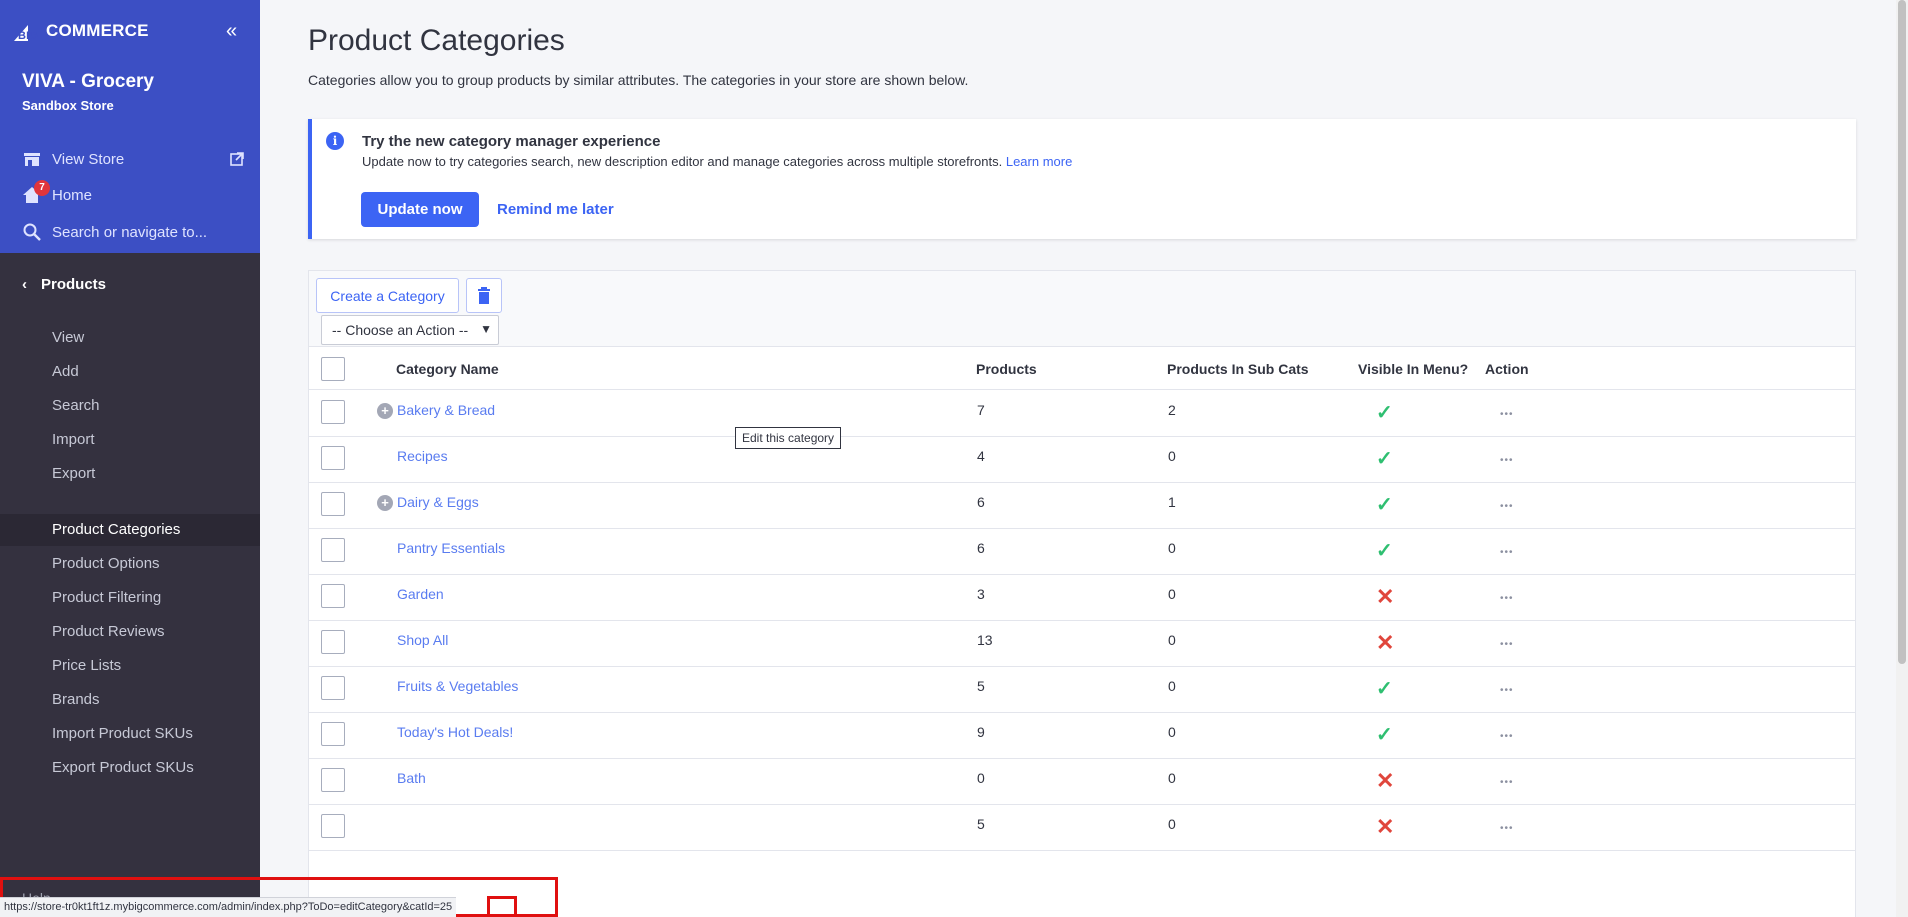 The height and width of the screenshot is (917, 1908). What do you see at coordinates (116, 529) in the screenshot?
I see `sidebar-item-product-categories: Product Categories` at bounding box center [116, 529].